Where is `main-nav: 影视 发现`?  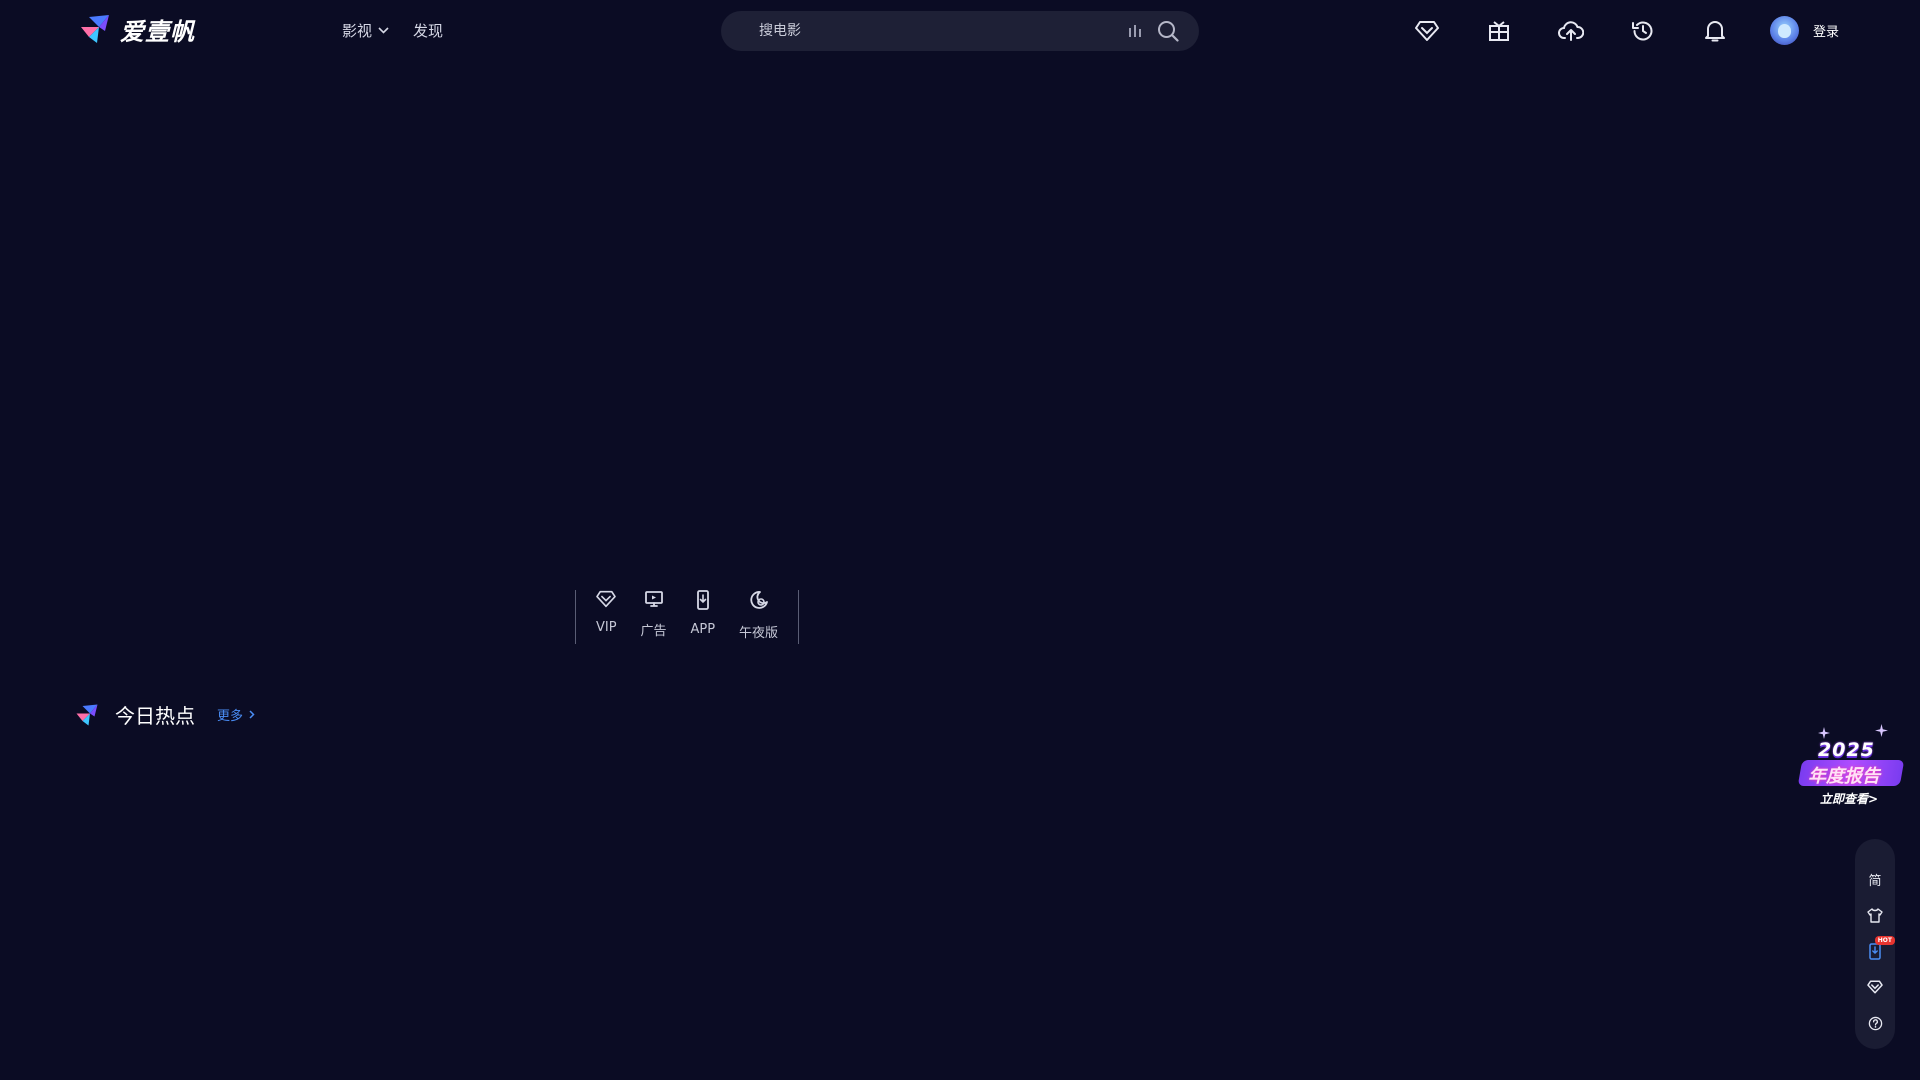 main-nav: 影视 发现 is located at coordinates (404, 30).